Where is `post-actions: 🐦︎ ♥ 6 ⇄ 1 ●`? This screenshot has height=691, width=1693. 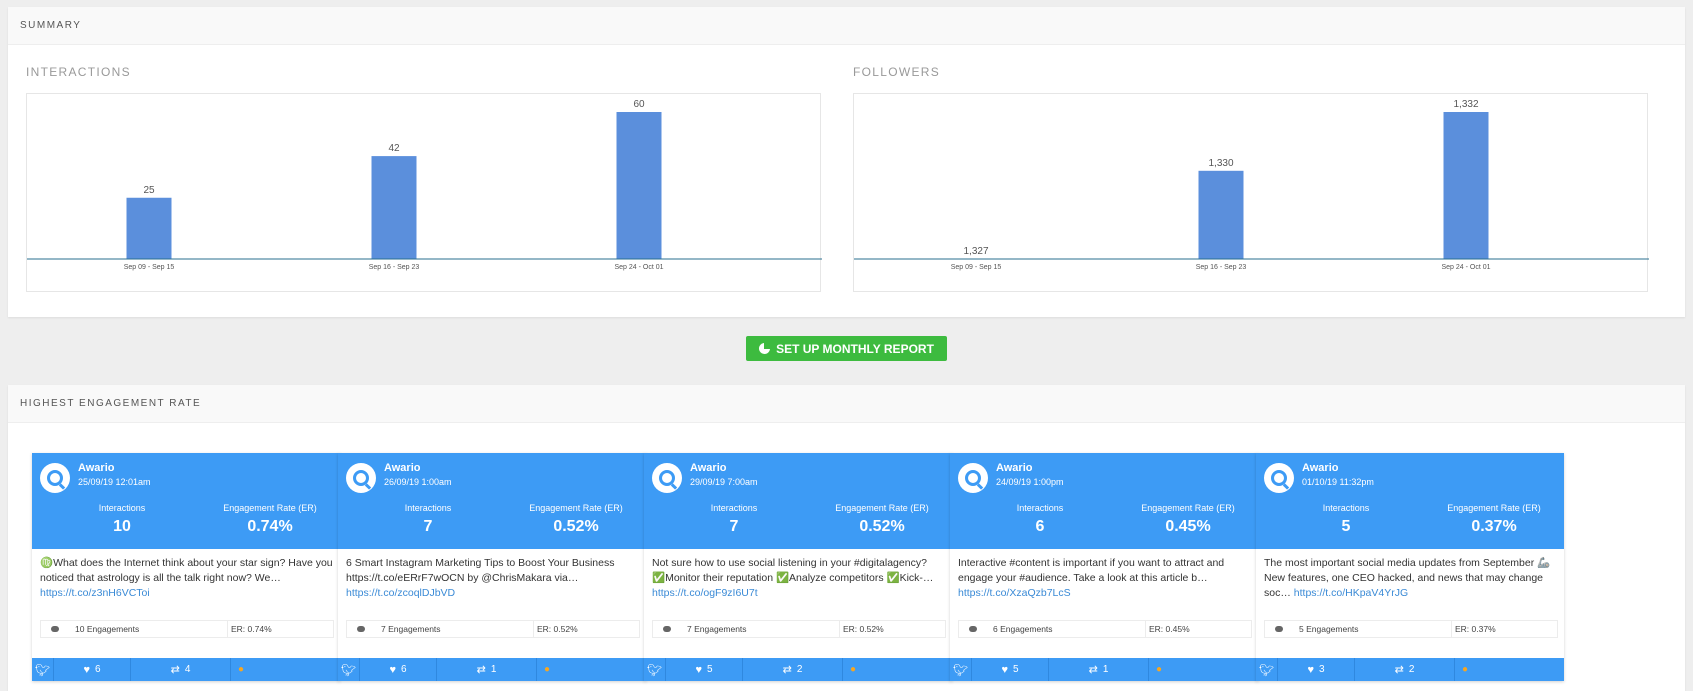 post-actions: 🐦︎ ♥ 6 ⇄ 1 ● is located at coordinates (492, 669).